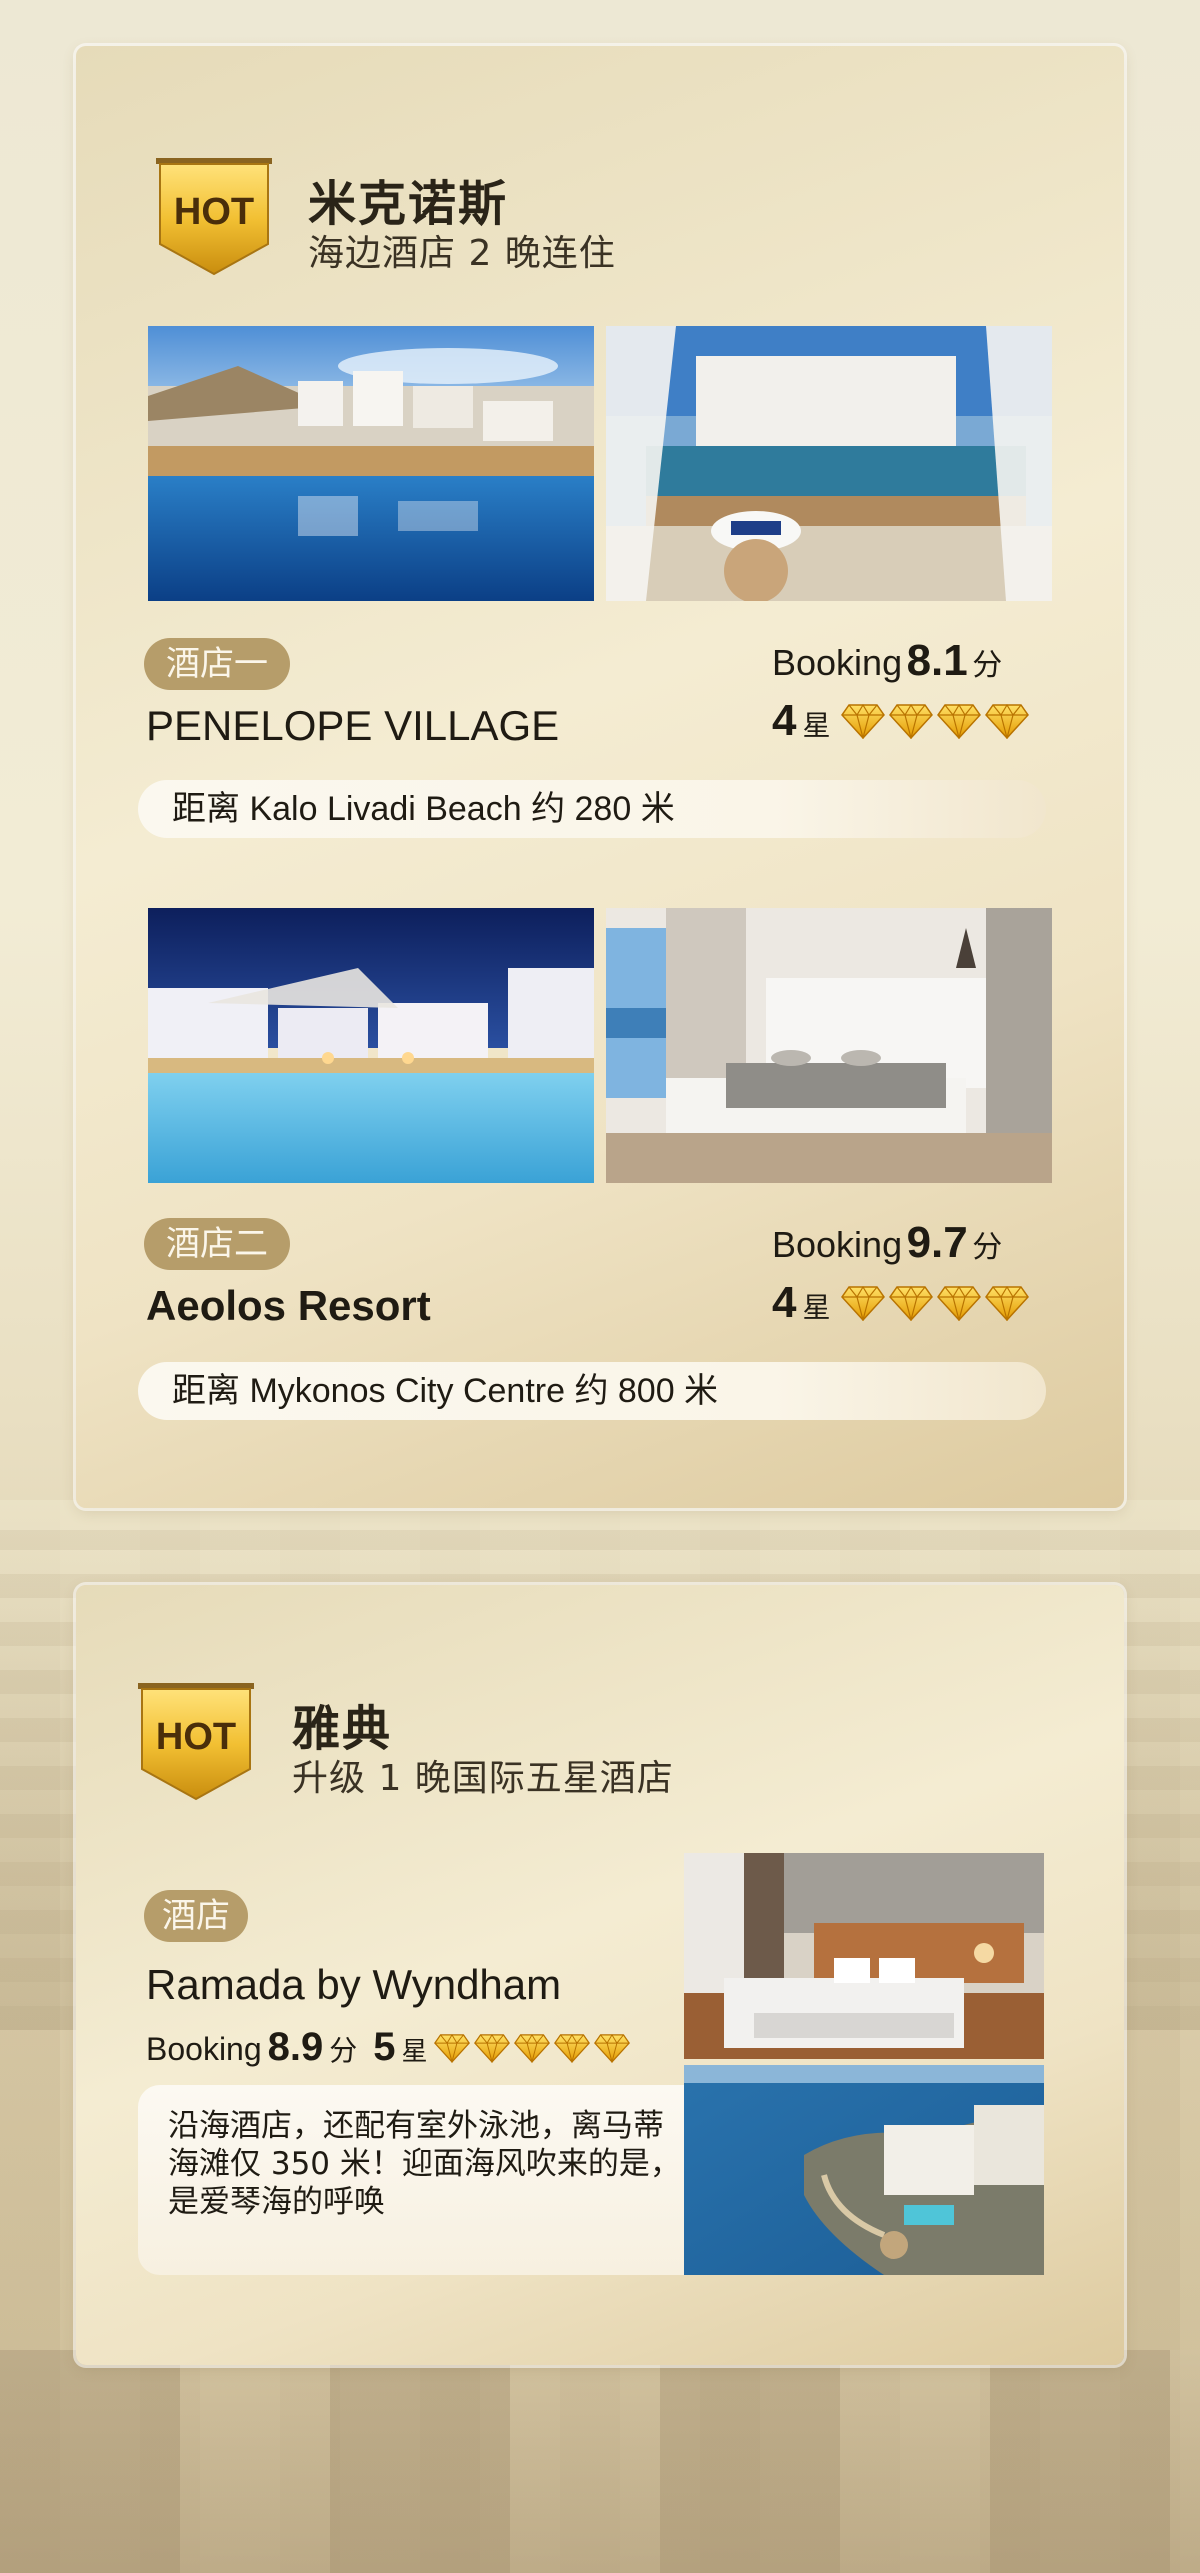 This screenshot has width=1200, height=2573. Describe the element at coordinates (829, 463) in the screenshot. I see `sea-view-lounge-photo` at that location.